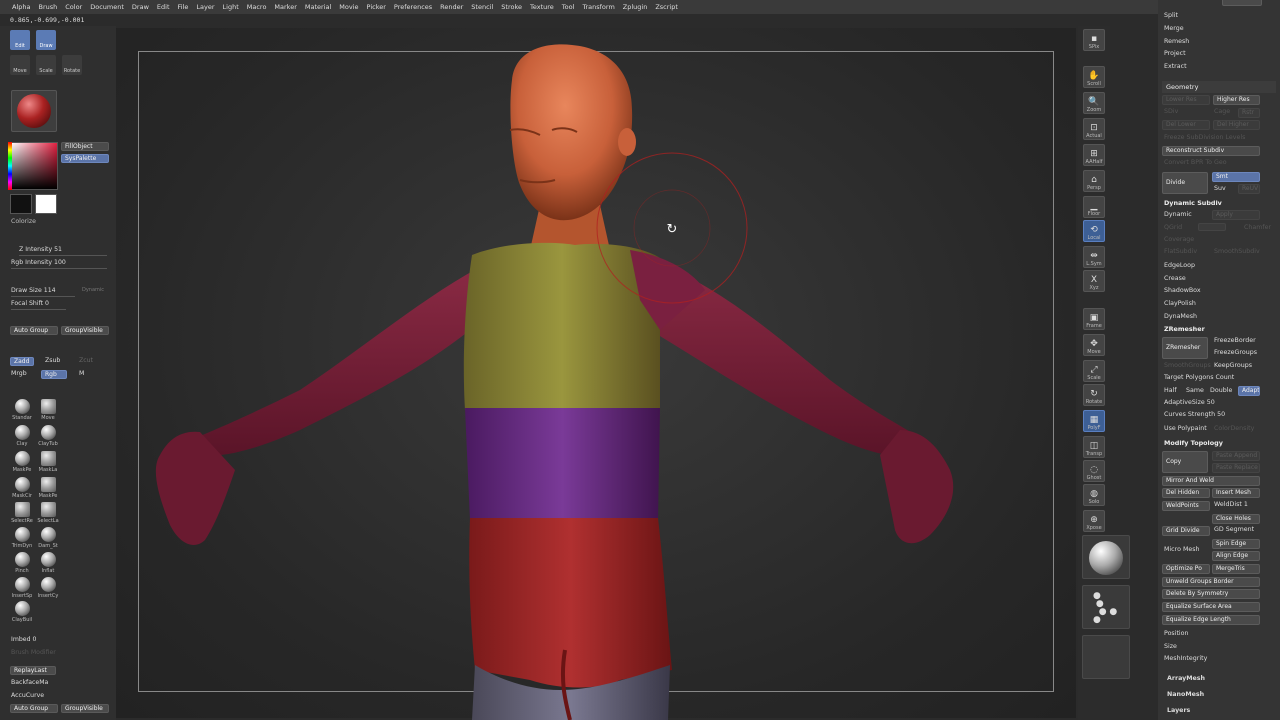 The width and height of the screenshot is (1280, 720). What do you see at coordinates (1211, 582) in the screenshot?
I see `unweld-groups-border-button: Unweld Groups Border` at bounding box center [1211, 582].